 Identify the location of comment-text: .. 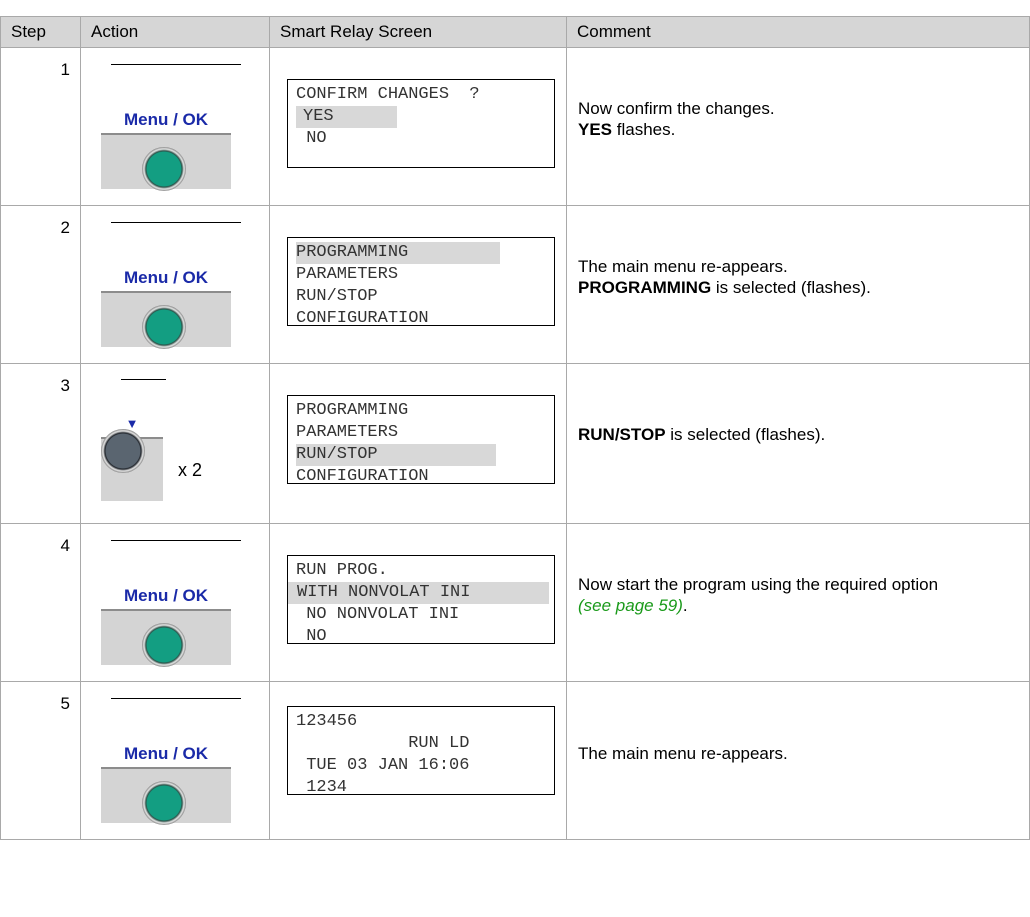
(685, 605).